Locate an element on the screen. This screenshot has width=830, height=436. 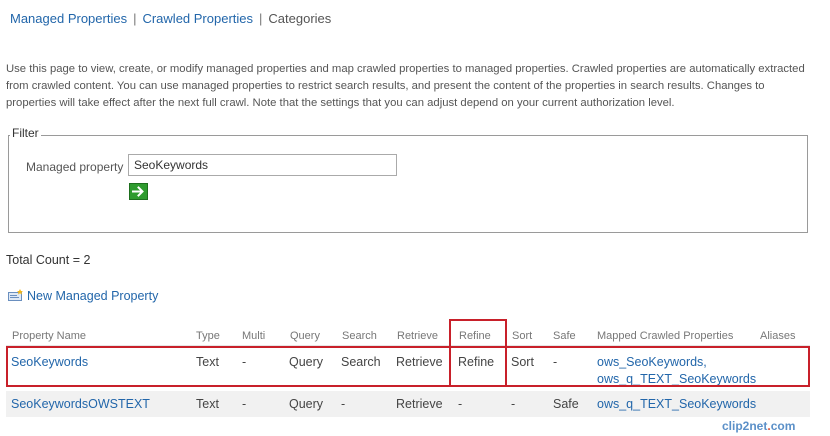
header-multi: Multi is located at coordinates (253, 336).